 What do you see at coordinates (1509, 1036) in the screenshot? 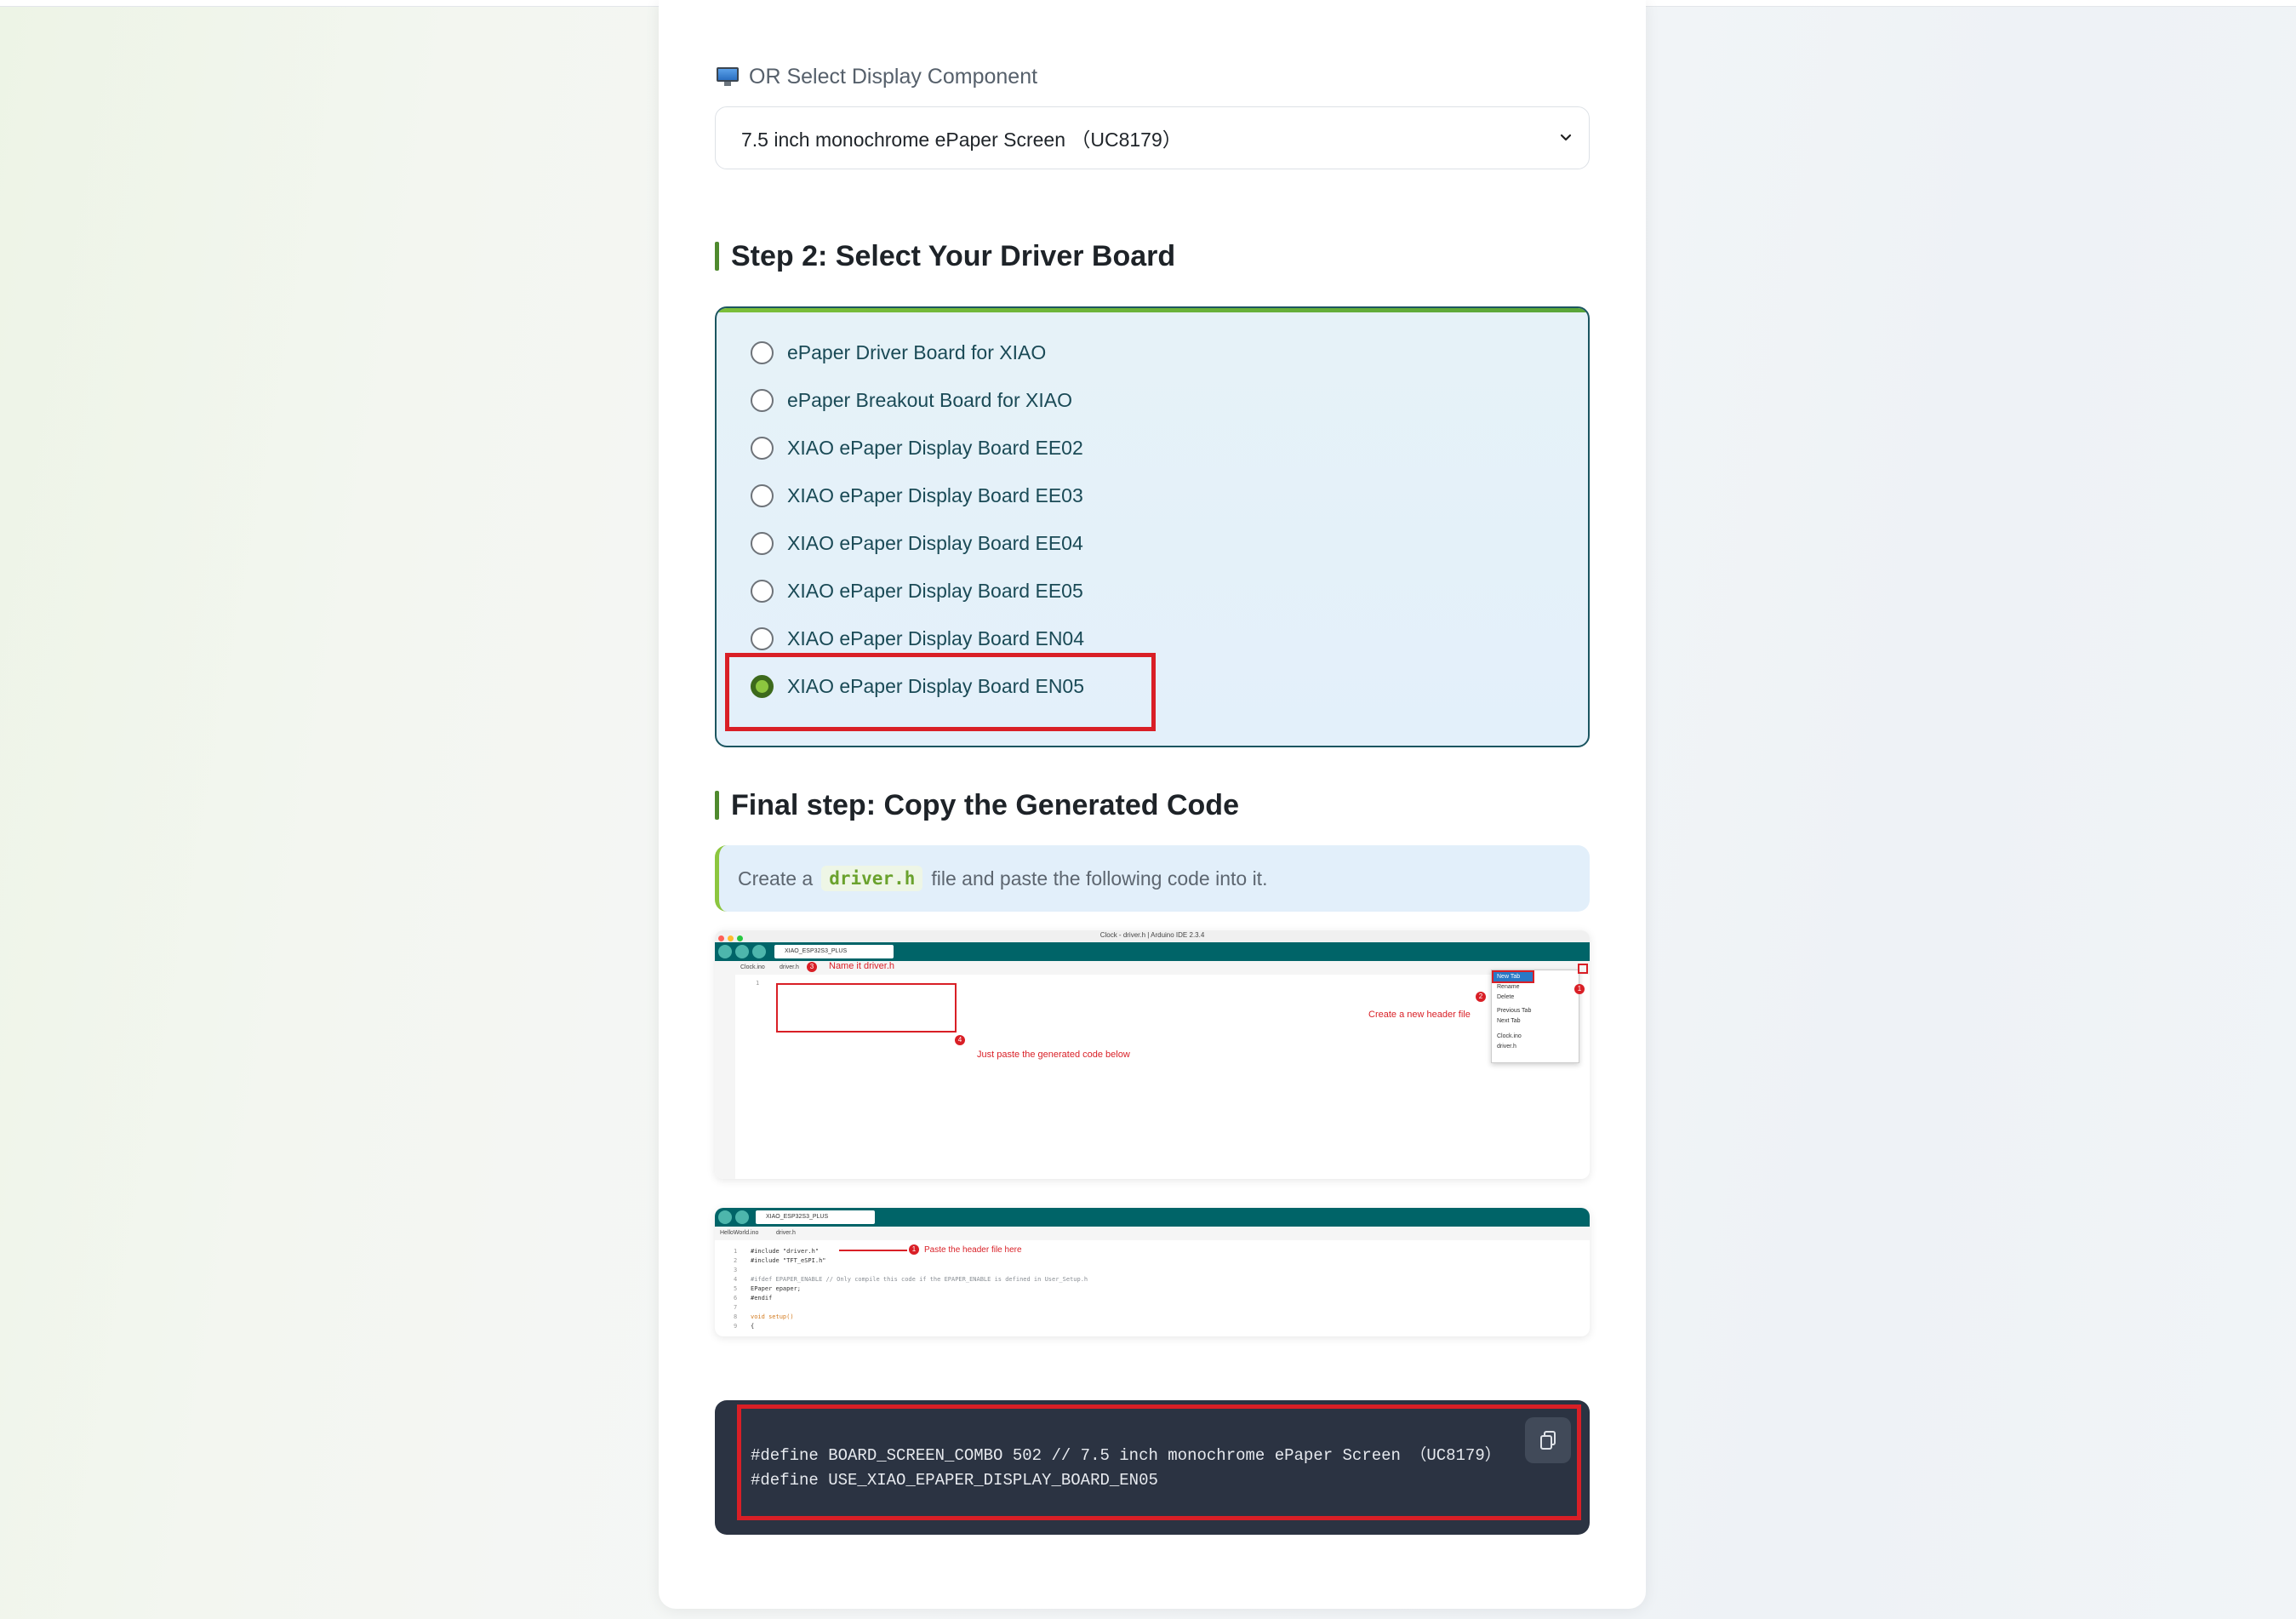
I see `menu-item-clock-ino: Clock.ino` at bounding box center [1509, 1036].